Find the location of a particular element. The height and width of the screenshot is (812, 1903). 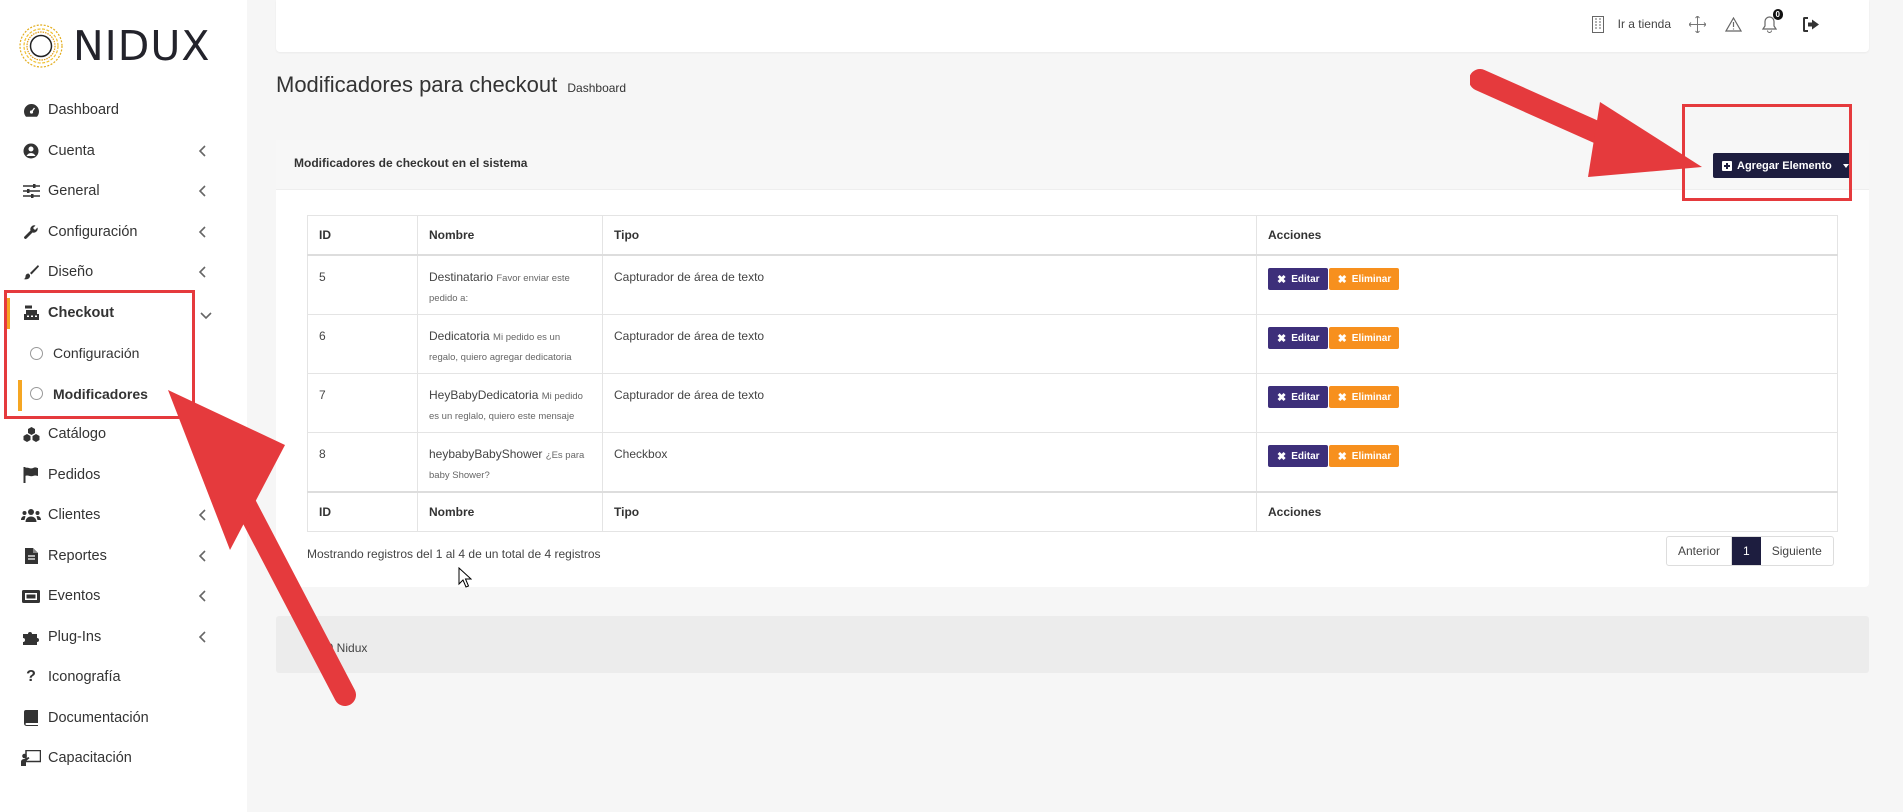

footer-header-tipo: Tipo is located at coordinates (929, 511).